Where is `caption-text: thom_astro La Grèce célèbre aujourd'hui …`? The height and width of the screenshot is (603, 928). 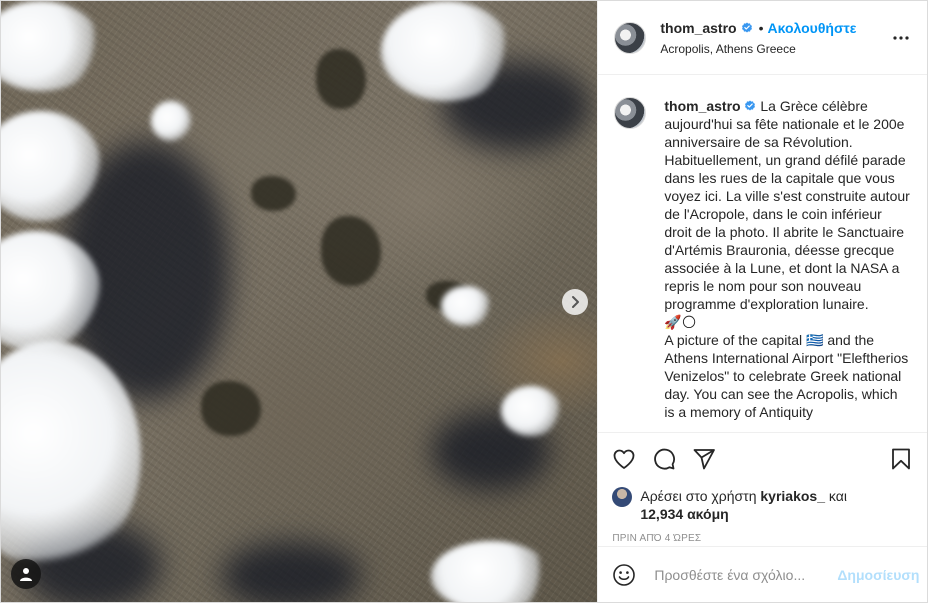
caption-text: thom_astro La Grèce célèbre aujourd'hui … is located at coordinates (787, 264).